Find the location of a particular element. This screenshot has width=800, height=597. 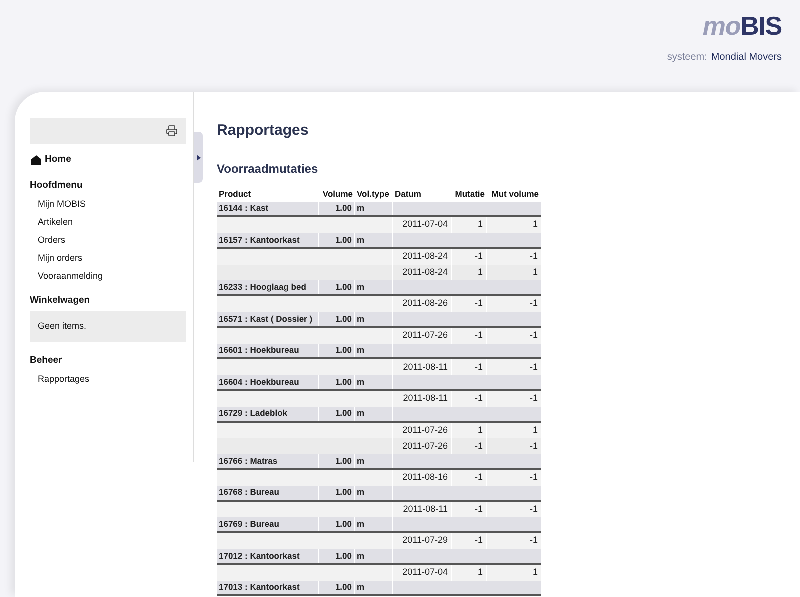

product-cell: 16233 : Hooglaag bed is located at coordinates (268, 287).